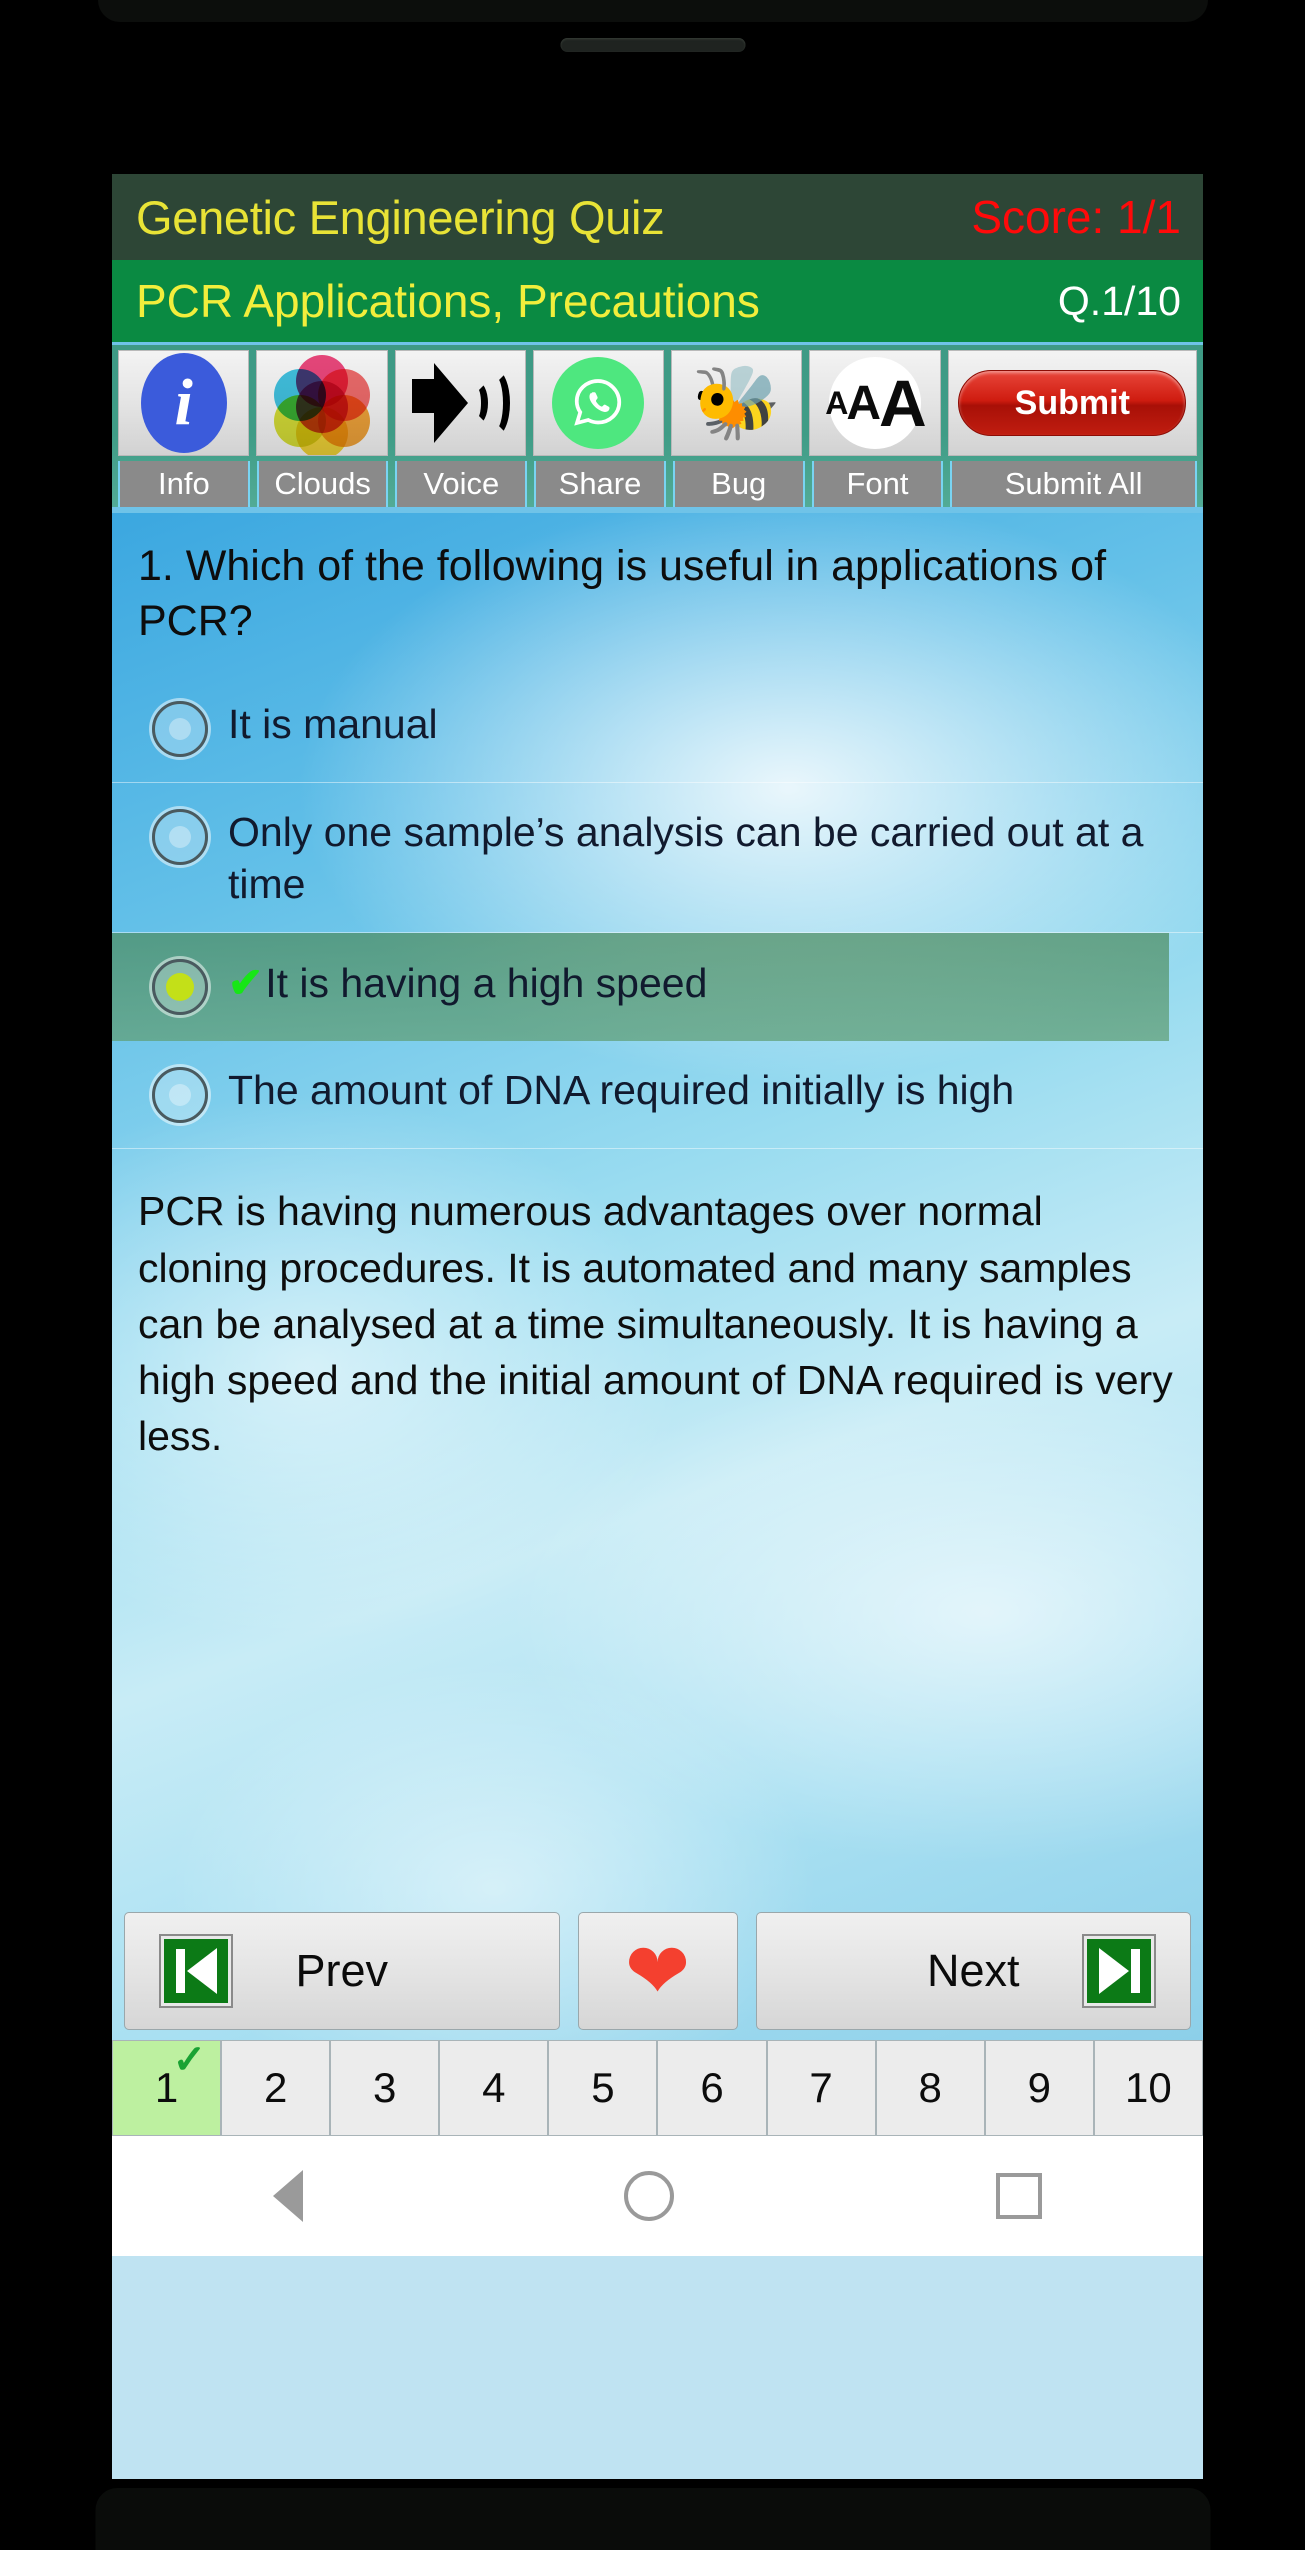  I want to click on whatsapp-share-icon, so click(598, 403).